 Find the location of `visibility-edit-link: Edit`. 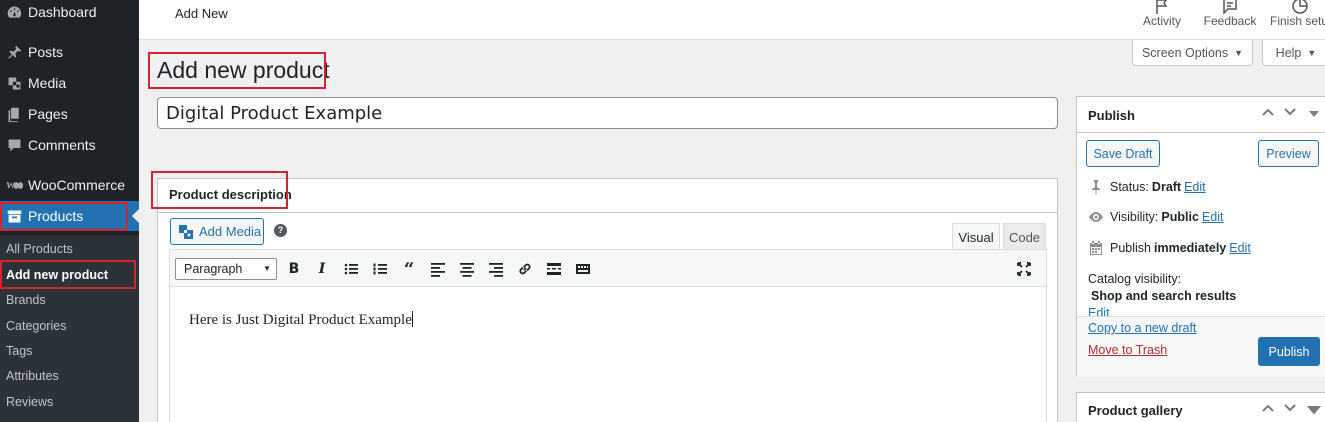

visibility-edit-link: Edit is located at coordinates (1213, 217).